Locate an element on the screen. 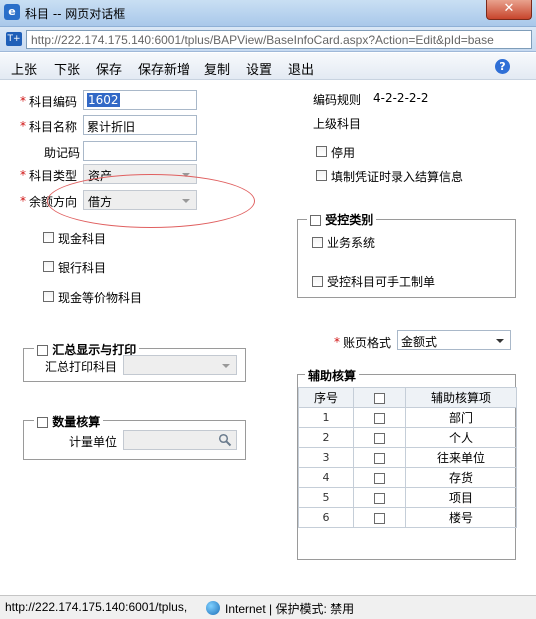 The image size is (536, 619). disabled-checkbox is located at coordinates (321, 151).